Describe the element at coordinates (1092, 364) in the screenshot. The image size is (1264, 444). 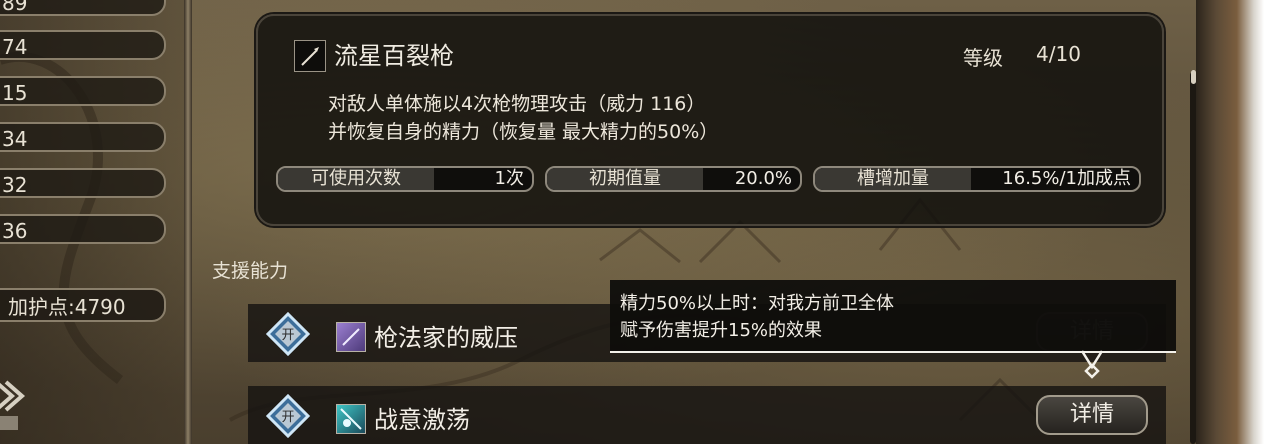
I see `tooltip-pointer-icon` at that location.